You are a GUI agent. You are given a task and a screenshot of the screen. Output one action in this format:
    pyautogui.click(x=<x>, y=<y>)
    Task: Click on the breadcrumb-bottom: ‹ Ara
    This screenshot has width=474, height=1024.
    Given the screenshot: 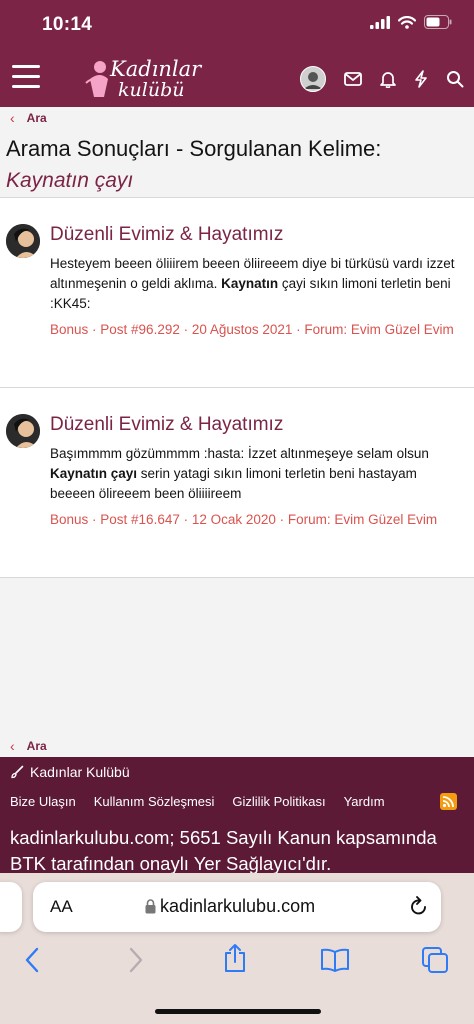 What is the action you would take?
    pyautogui.click(x=28, y=746)
    